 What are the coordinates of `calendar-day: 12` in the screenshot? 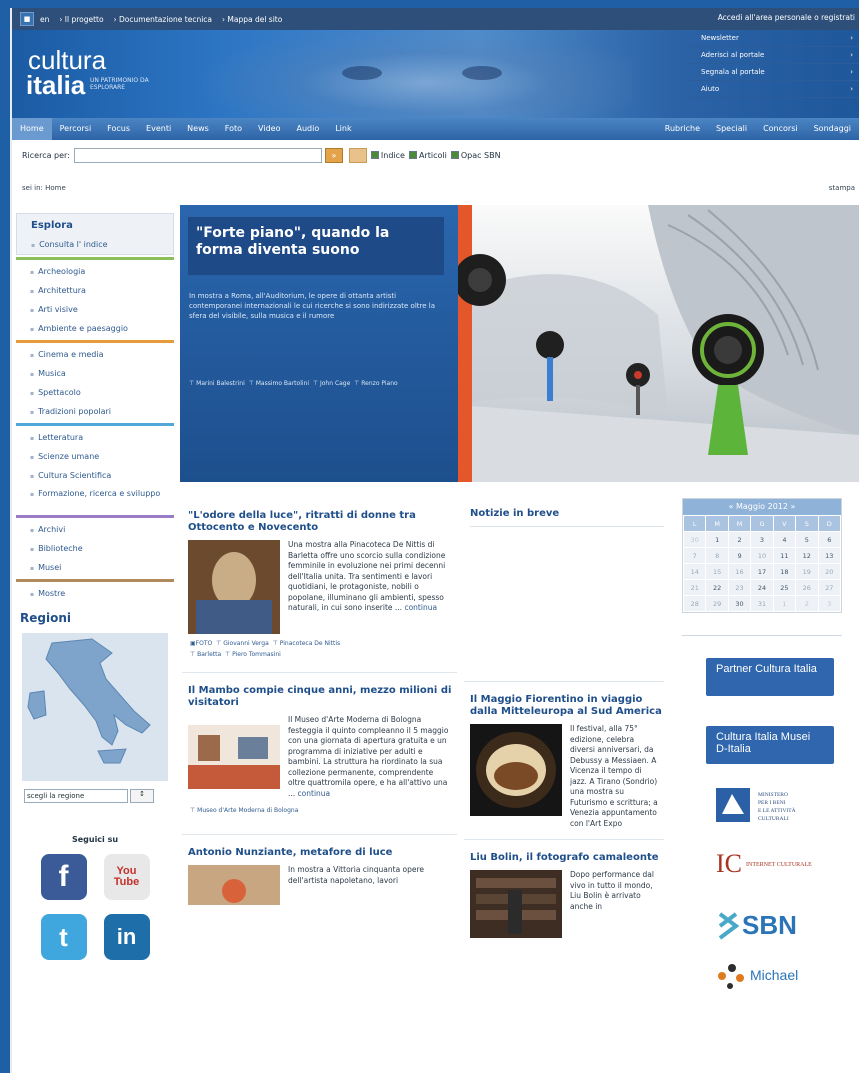 It's located at (807, 555).